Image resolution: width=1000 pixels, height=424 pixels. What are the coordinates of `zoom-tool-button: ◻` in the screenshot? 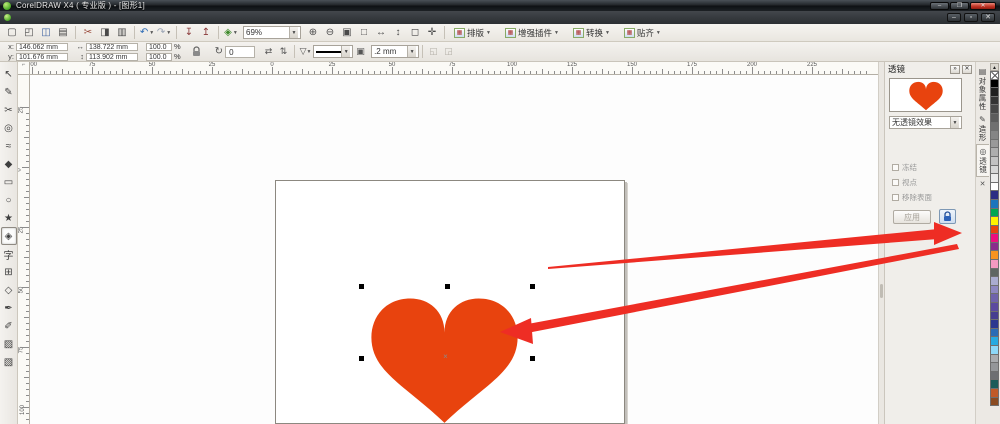 It's located at (415, 32).